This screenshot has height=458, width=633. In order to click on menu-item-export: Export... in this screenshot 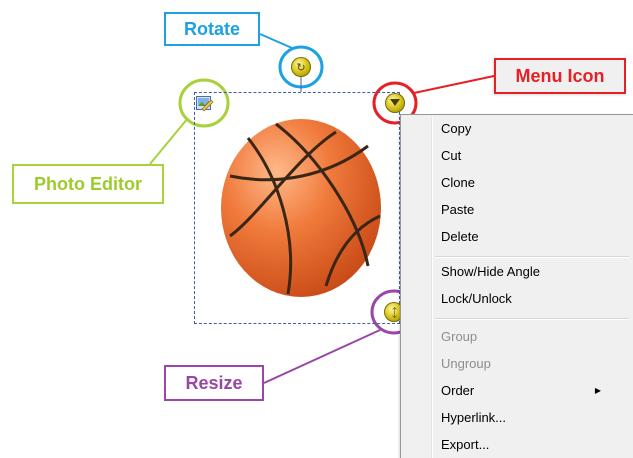, I will do `click(465, 445)`.